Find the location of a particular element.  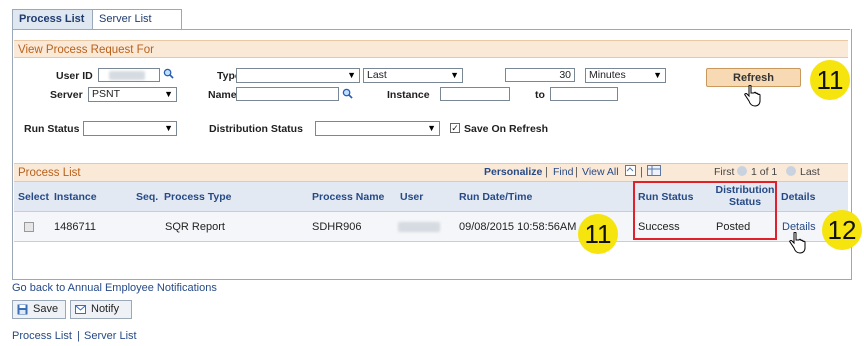

previous-arrow-icon is located at coordinates (742, 171).